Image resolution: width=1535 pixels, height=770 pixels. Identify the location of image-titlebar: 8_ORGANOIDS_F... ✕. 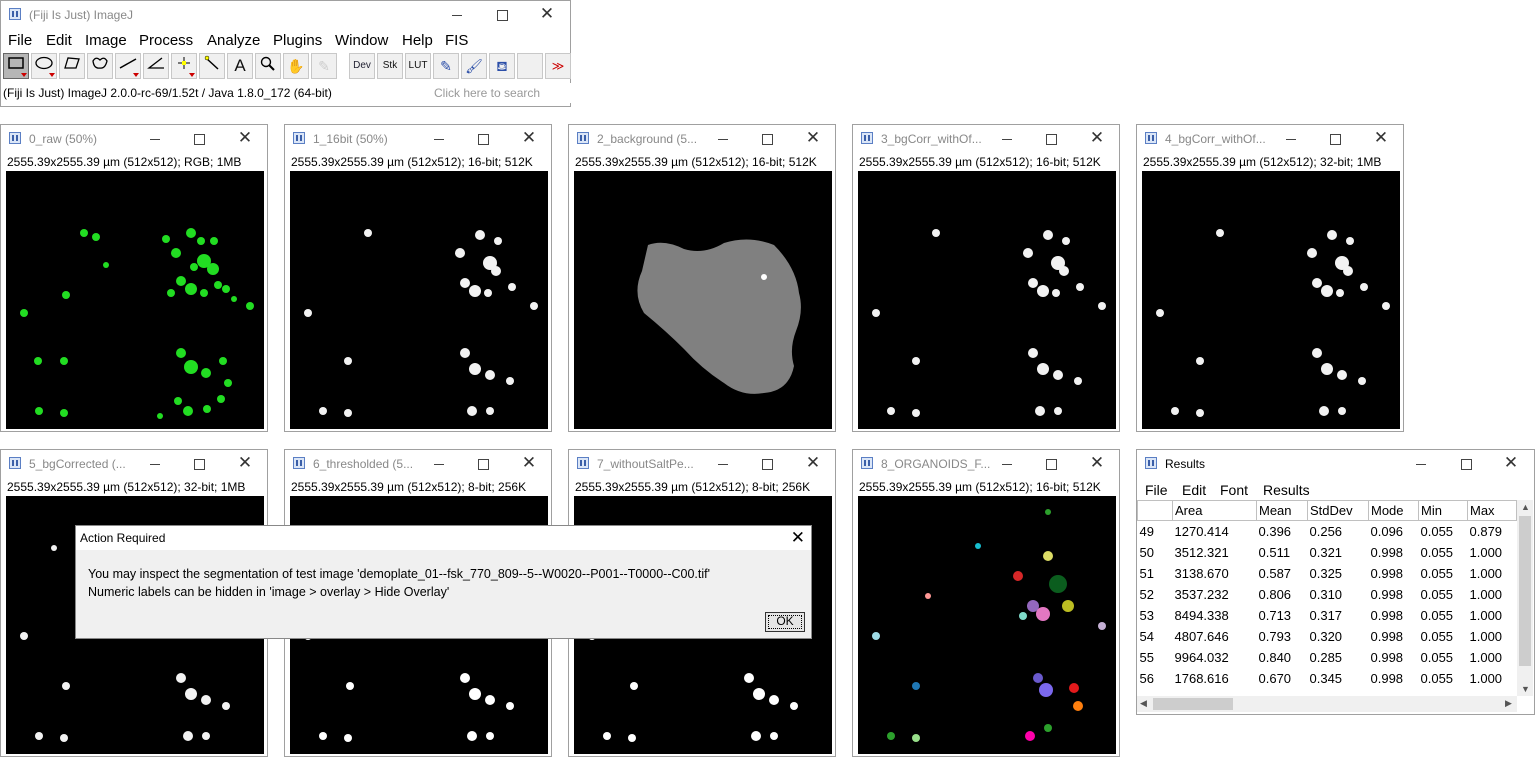
(986, 464).